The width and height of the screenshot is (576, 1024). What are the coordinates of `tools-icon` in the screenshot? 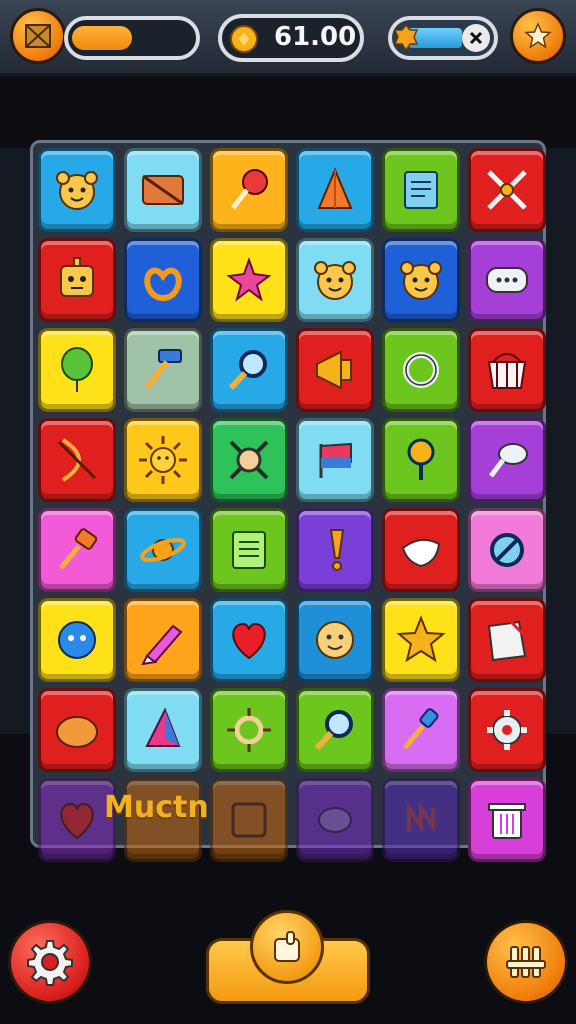 It's located at (526, 962).